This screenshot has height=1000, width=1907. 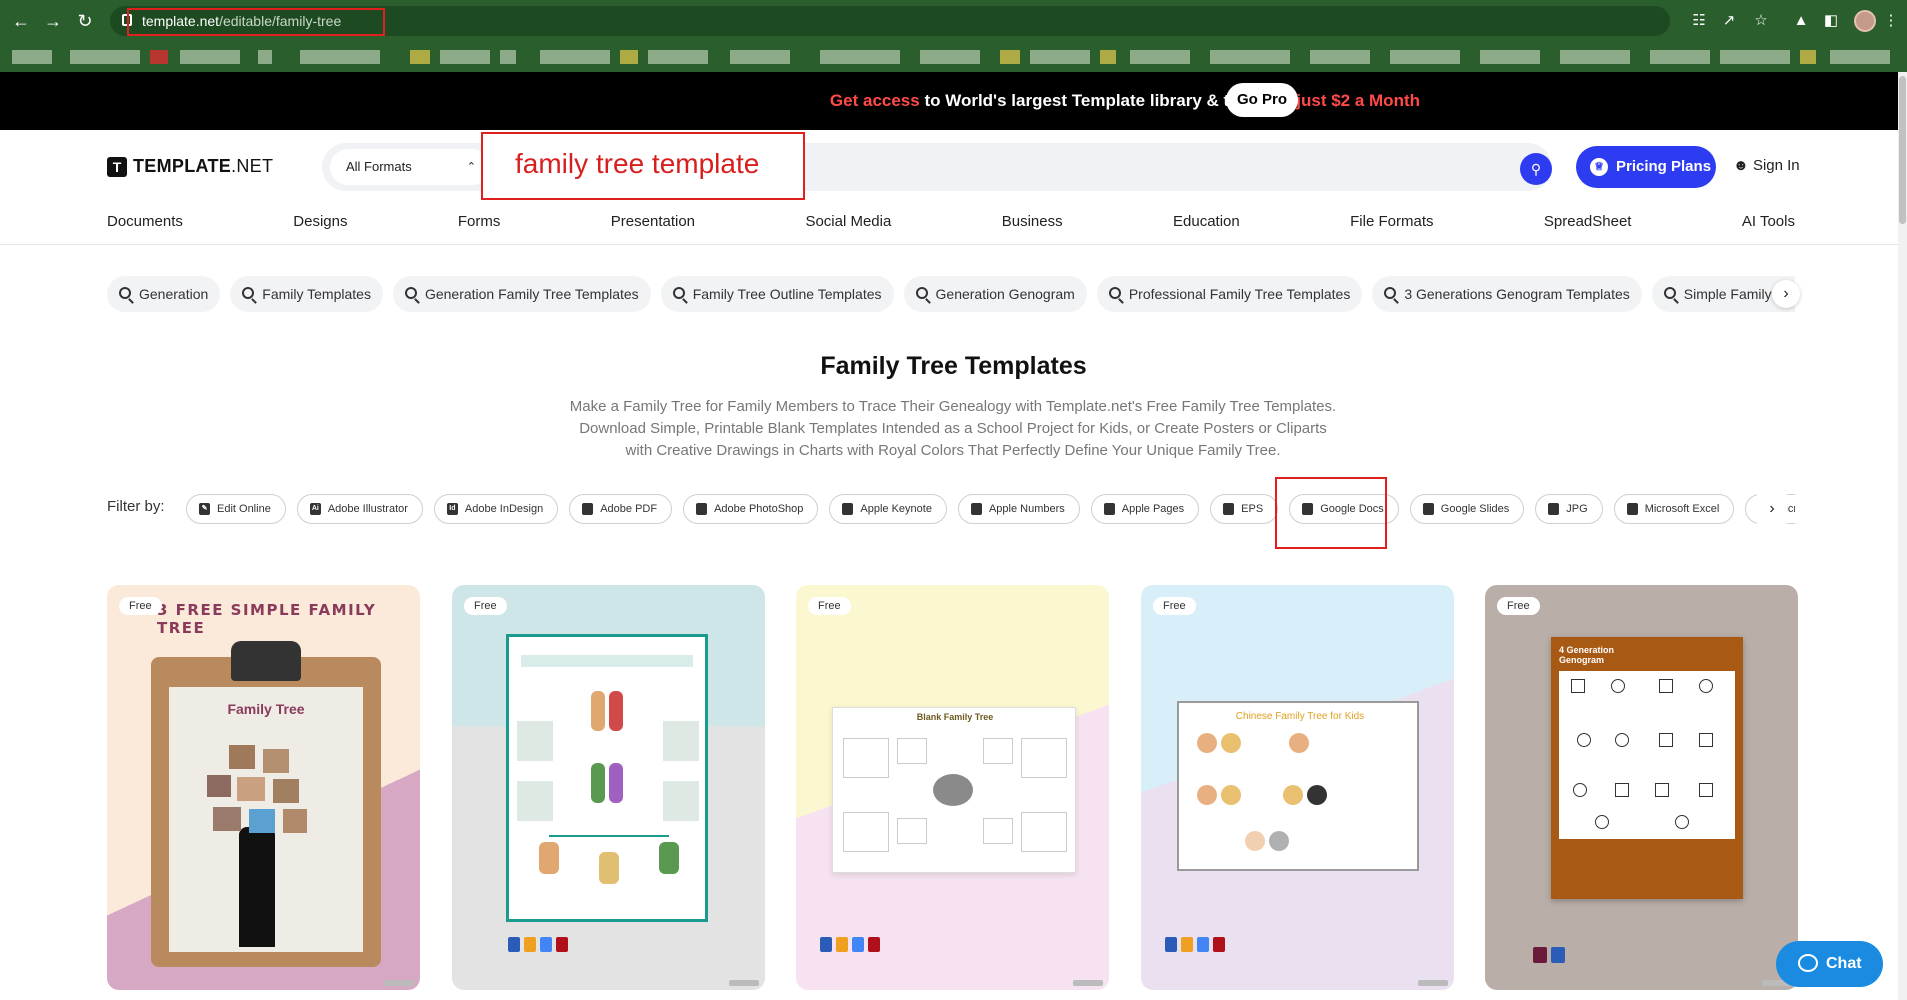 I want to click on filter-jpg: JPG, so click(x=1569, y=509).